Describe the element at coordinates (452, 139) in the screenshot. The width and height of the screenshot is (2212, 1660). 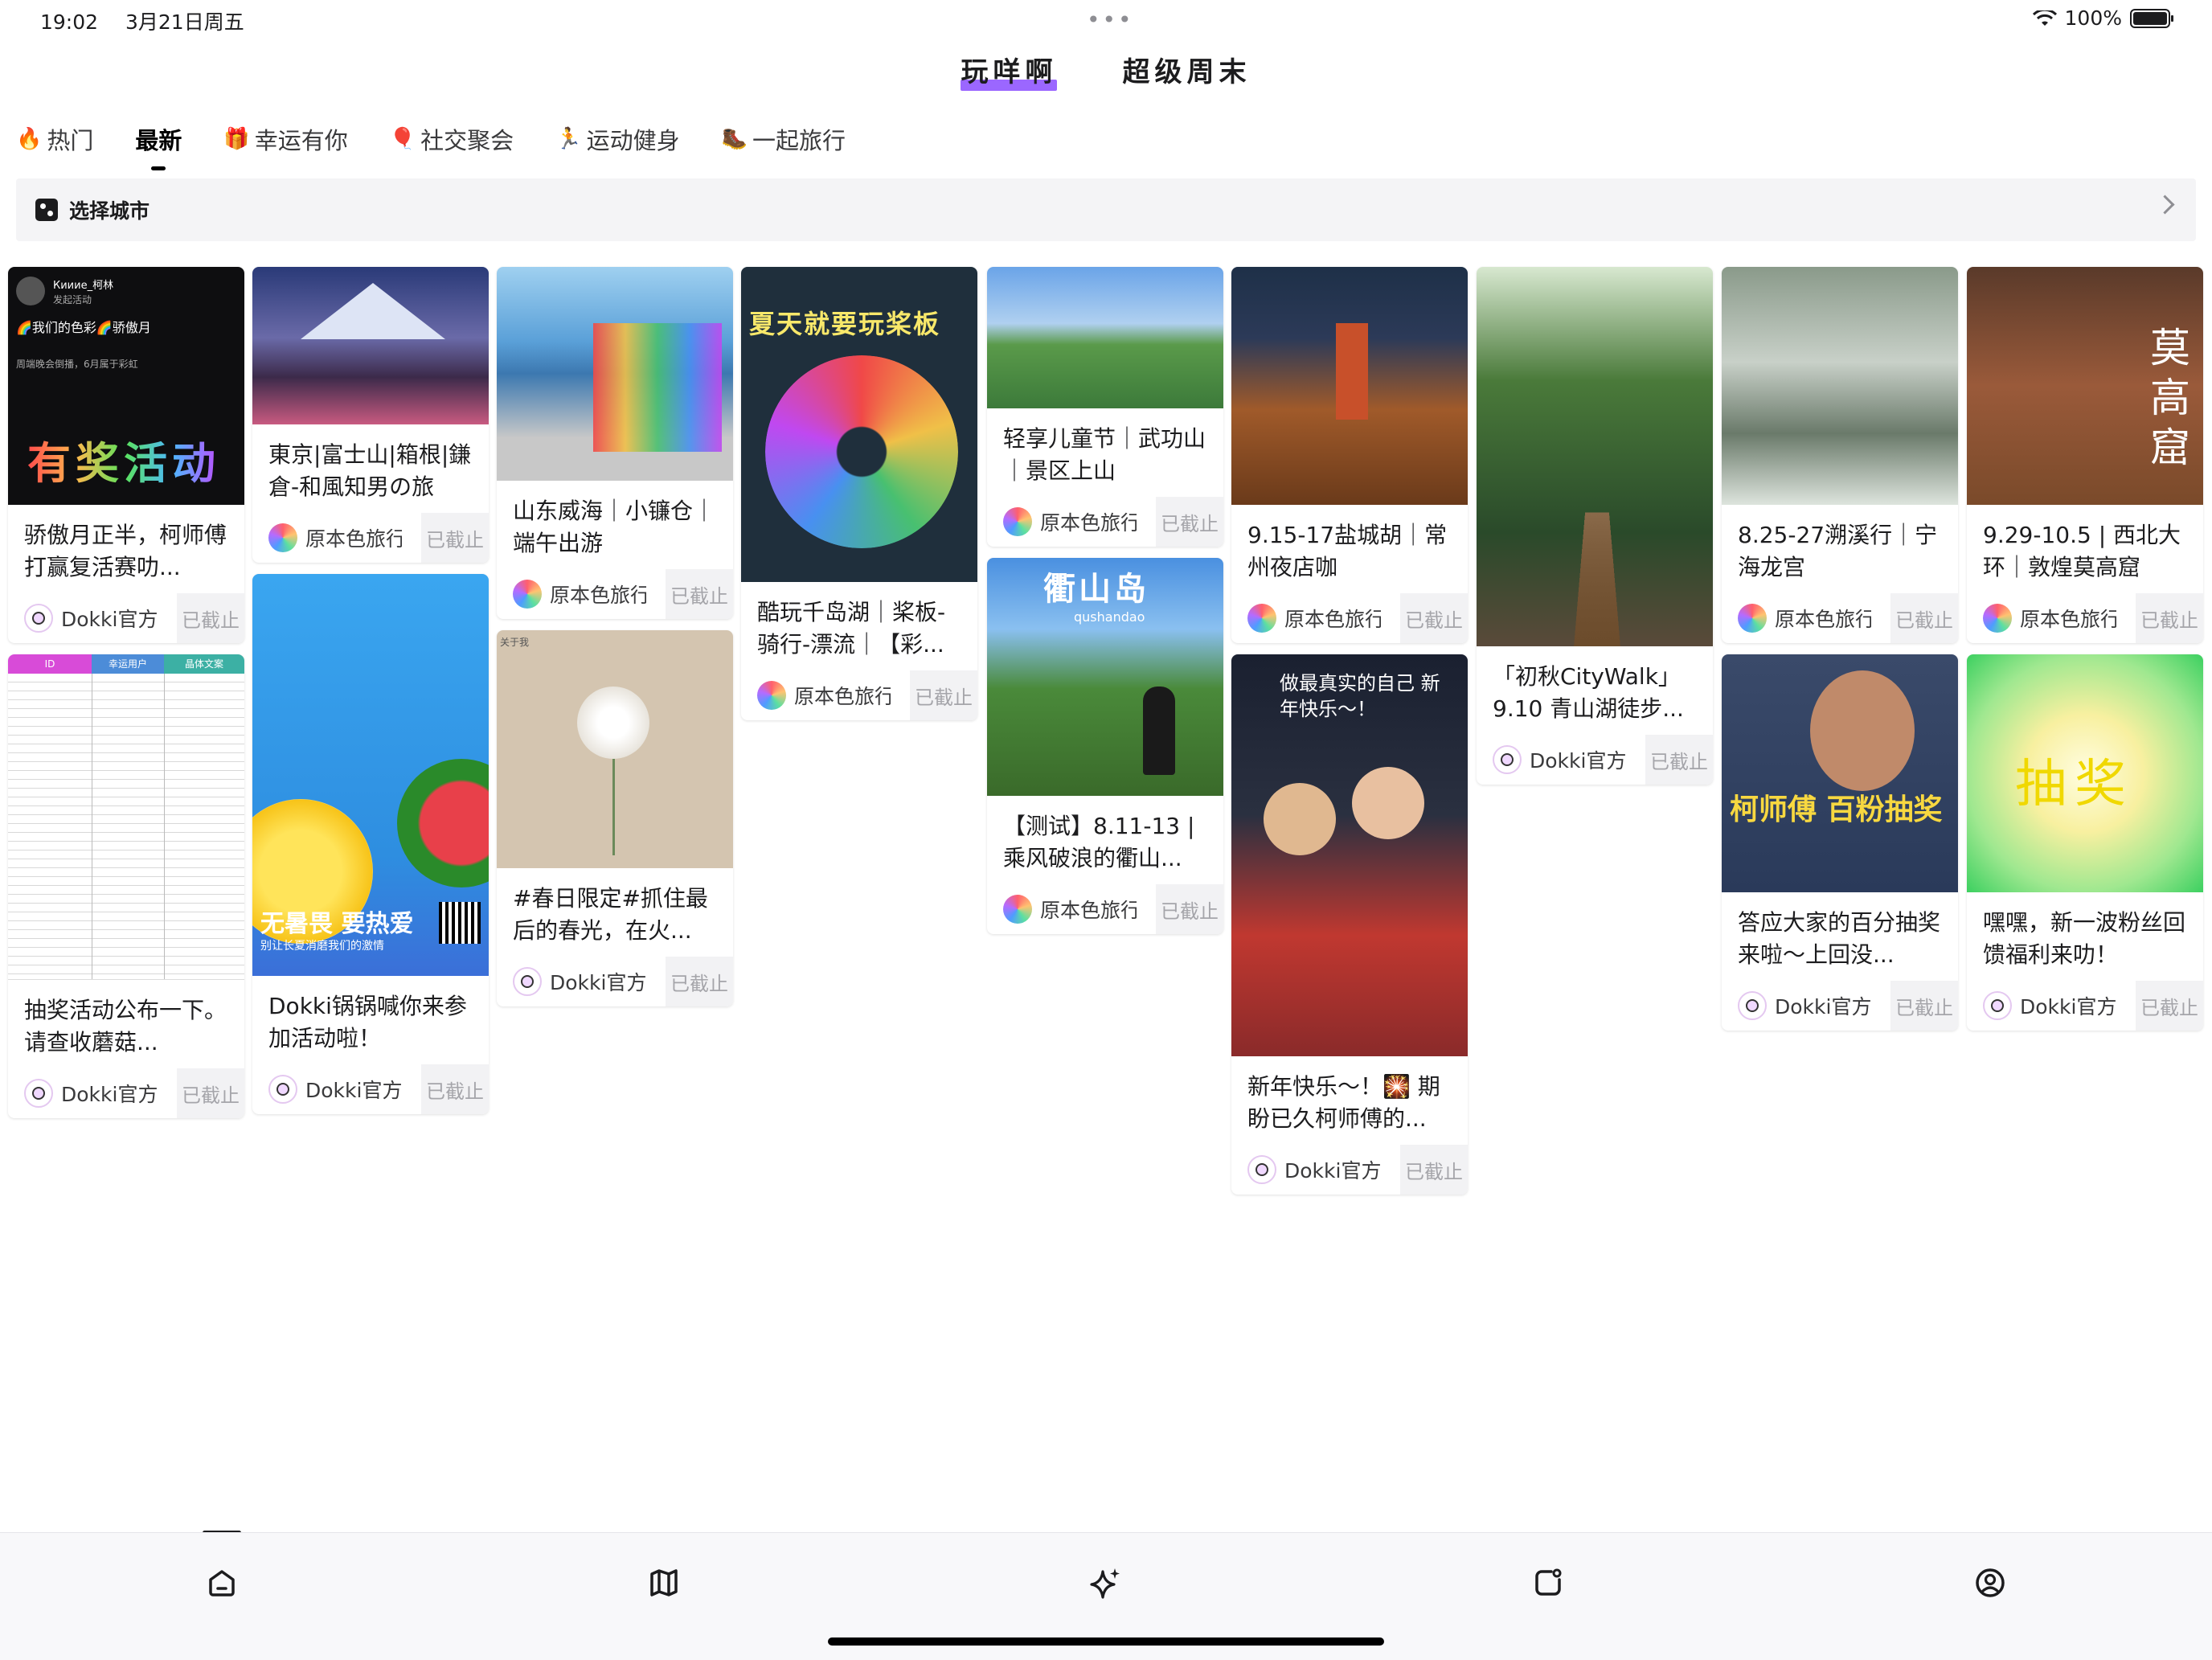
I see `category-social: 🎈 社交聚会` at that location.